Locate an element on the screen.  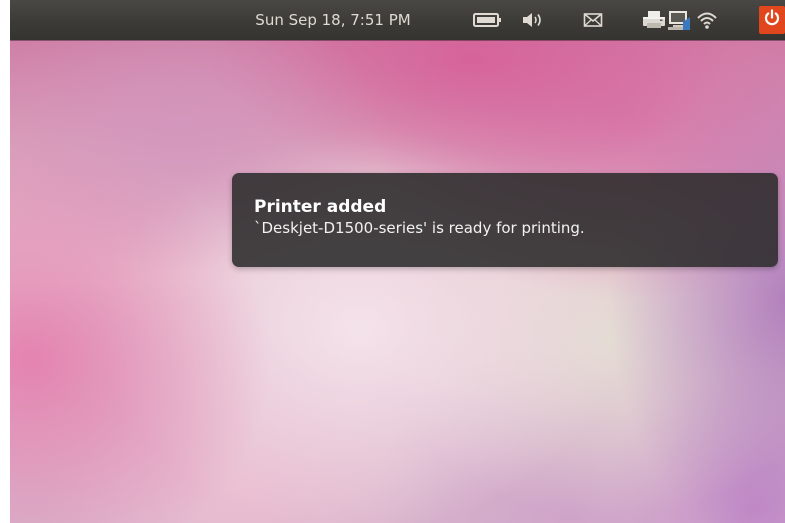
power-icon is located at coordinates (772, 20).